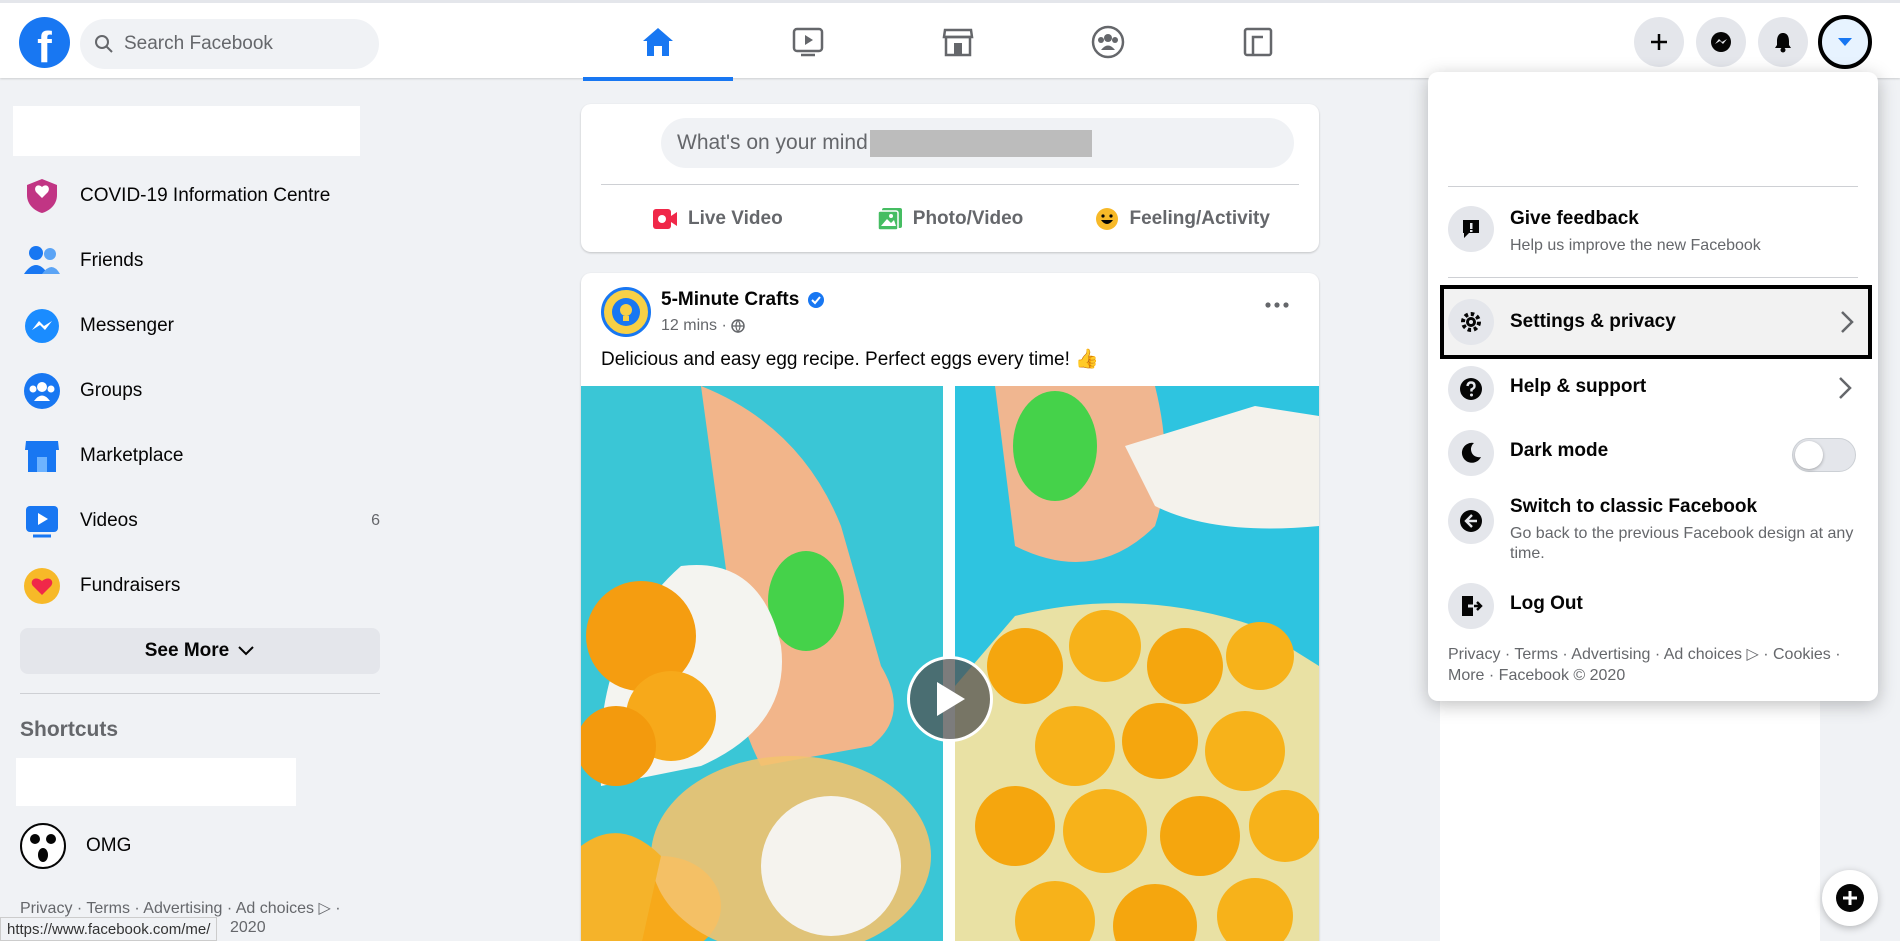 This screenshot has width=1900, height=941. What do you see at coordinates (694, 326) in the screenshot?
I see `post-time: 12 mins ·` at bounding box center [694, 326].